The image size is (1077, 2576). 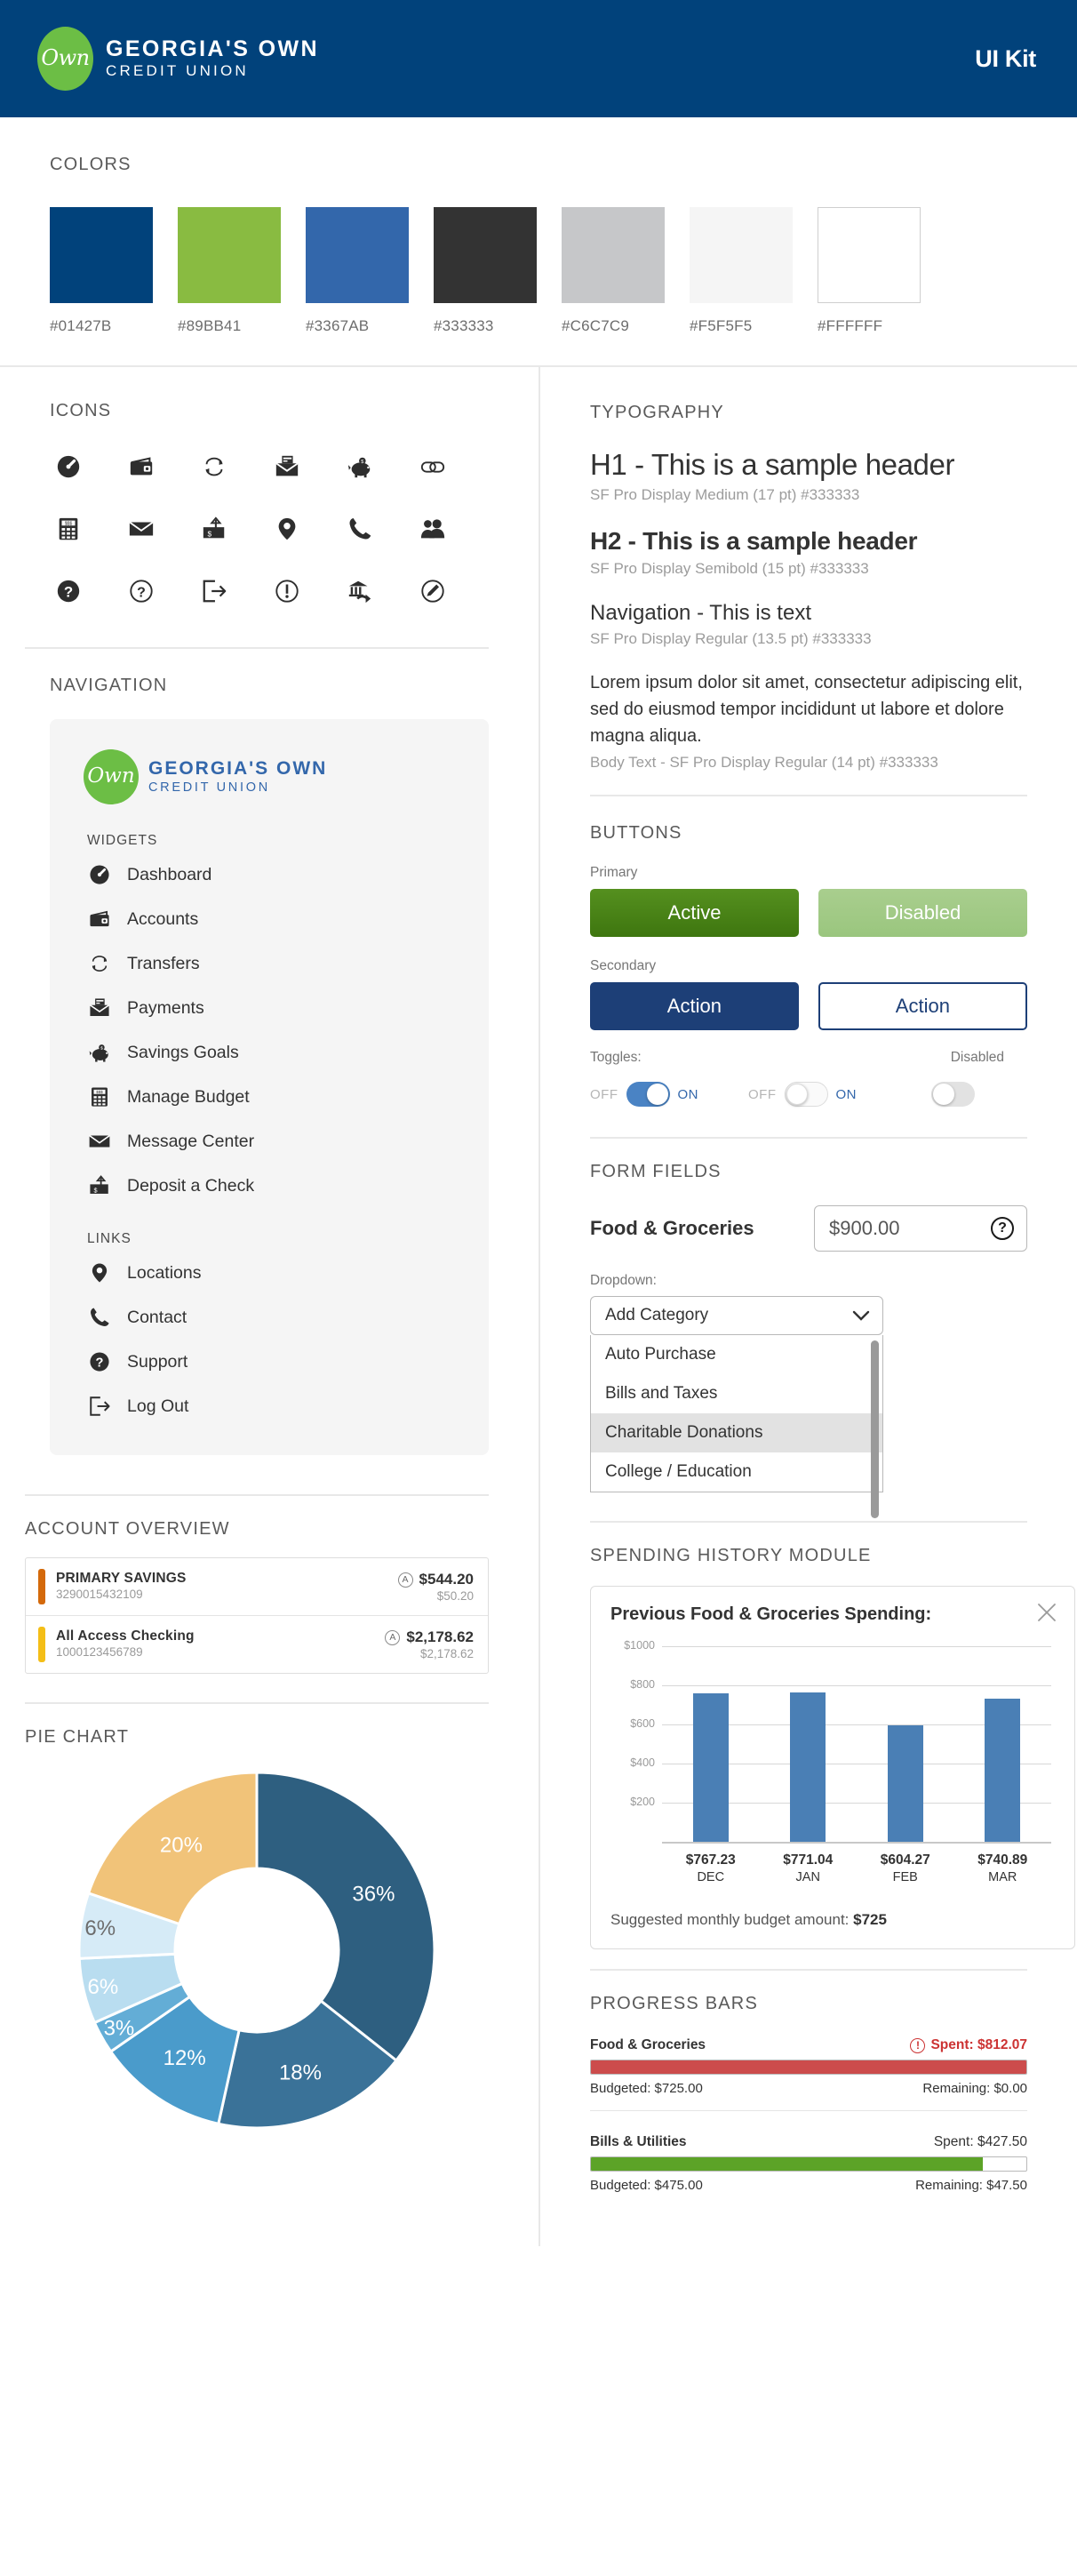 I want to click on sidebar-item-manage-budget: $$$ Manage Budget, so click(x=270, y=1097).